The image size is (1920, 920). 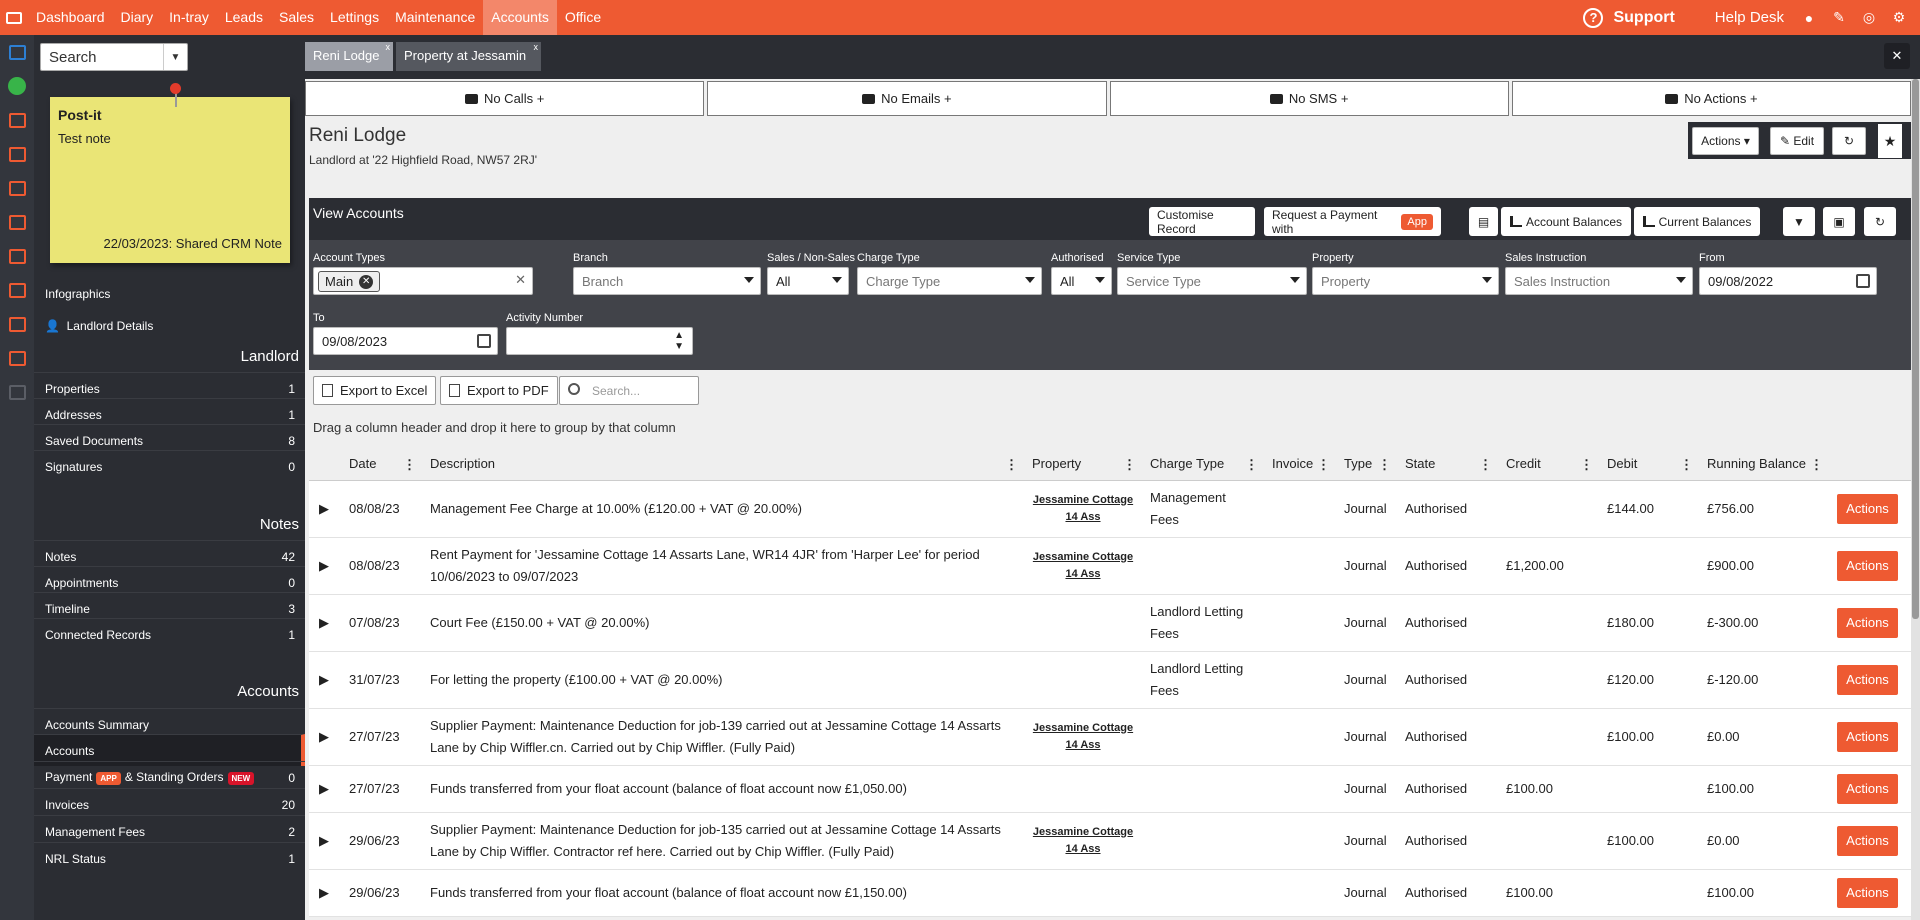 I want to click on close-tab-icon: x, so click(x=536, y=47).